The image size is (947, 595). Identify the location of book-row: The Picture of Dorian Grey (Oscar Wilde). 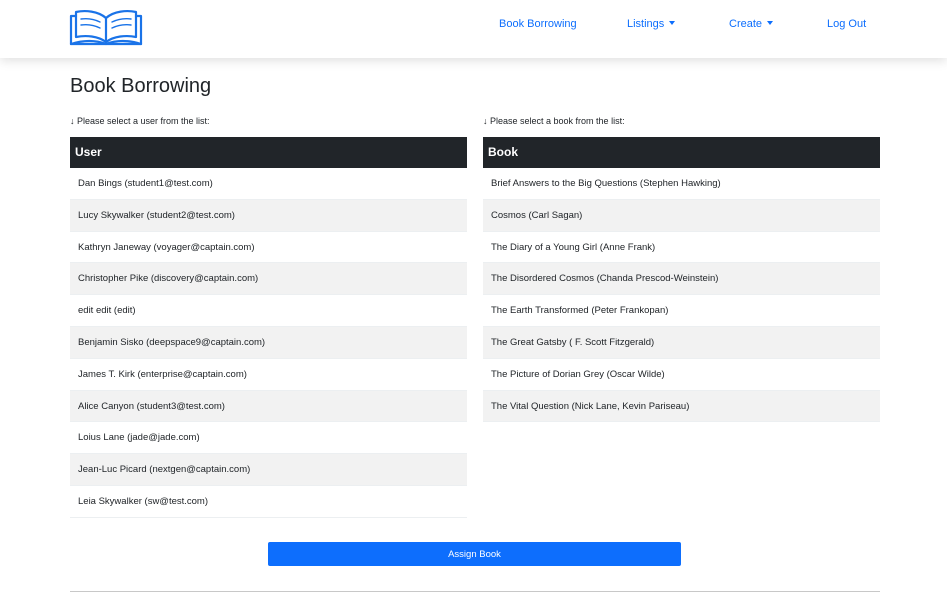
(681, 375).